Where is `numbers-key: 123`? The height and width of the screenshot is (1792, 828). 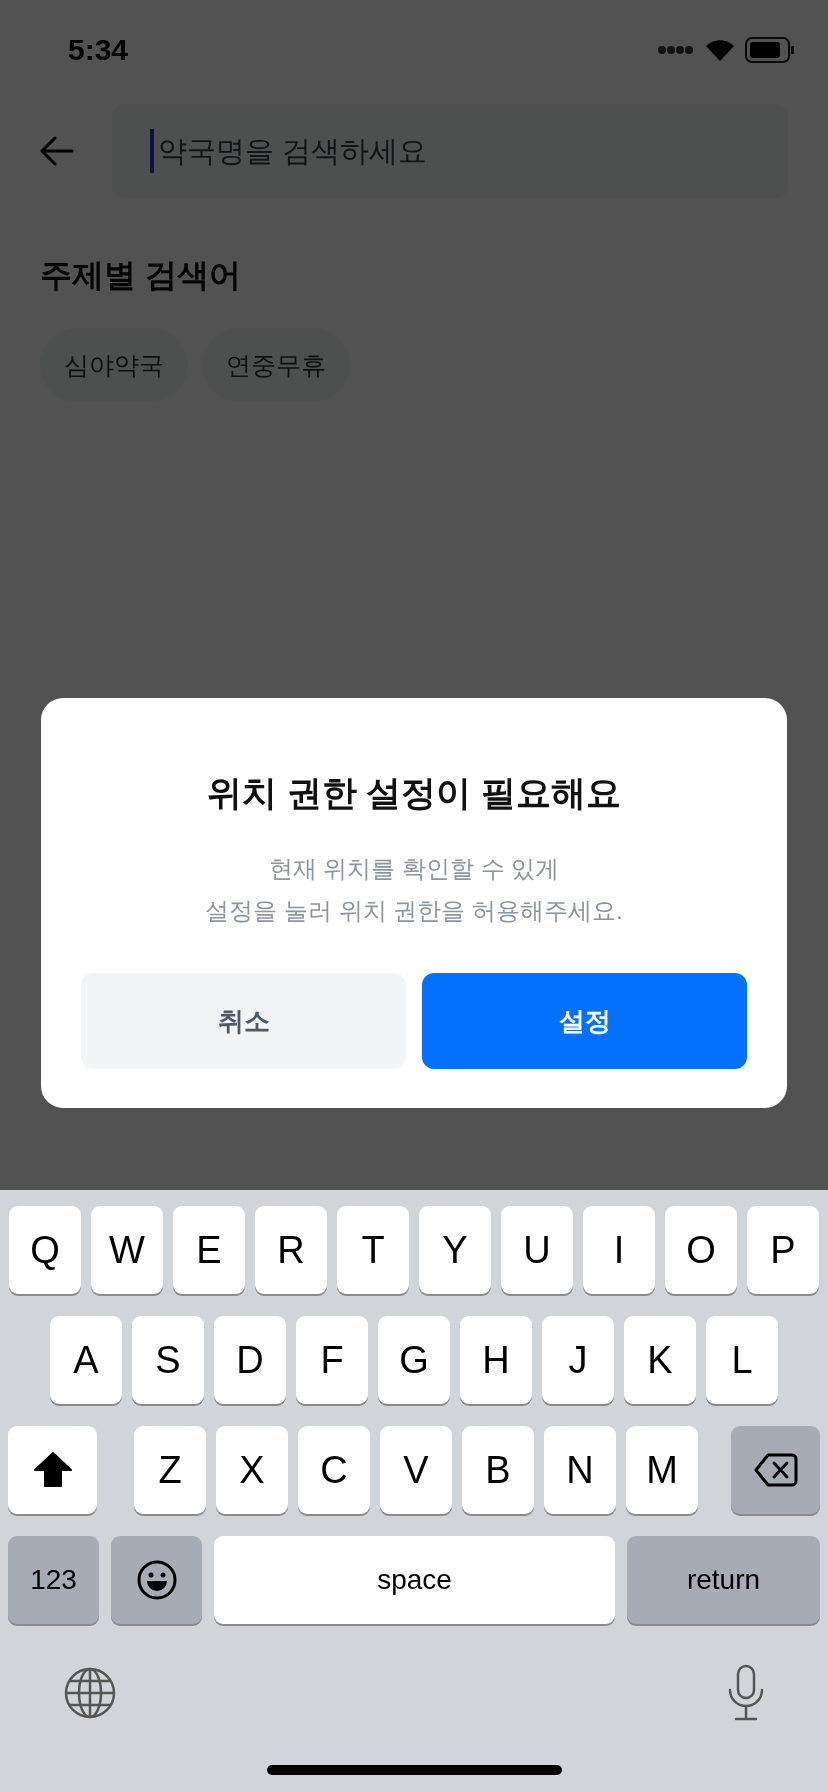
numbers-key: 123 is located at coordinates (53, 1580).